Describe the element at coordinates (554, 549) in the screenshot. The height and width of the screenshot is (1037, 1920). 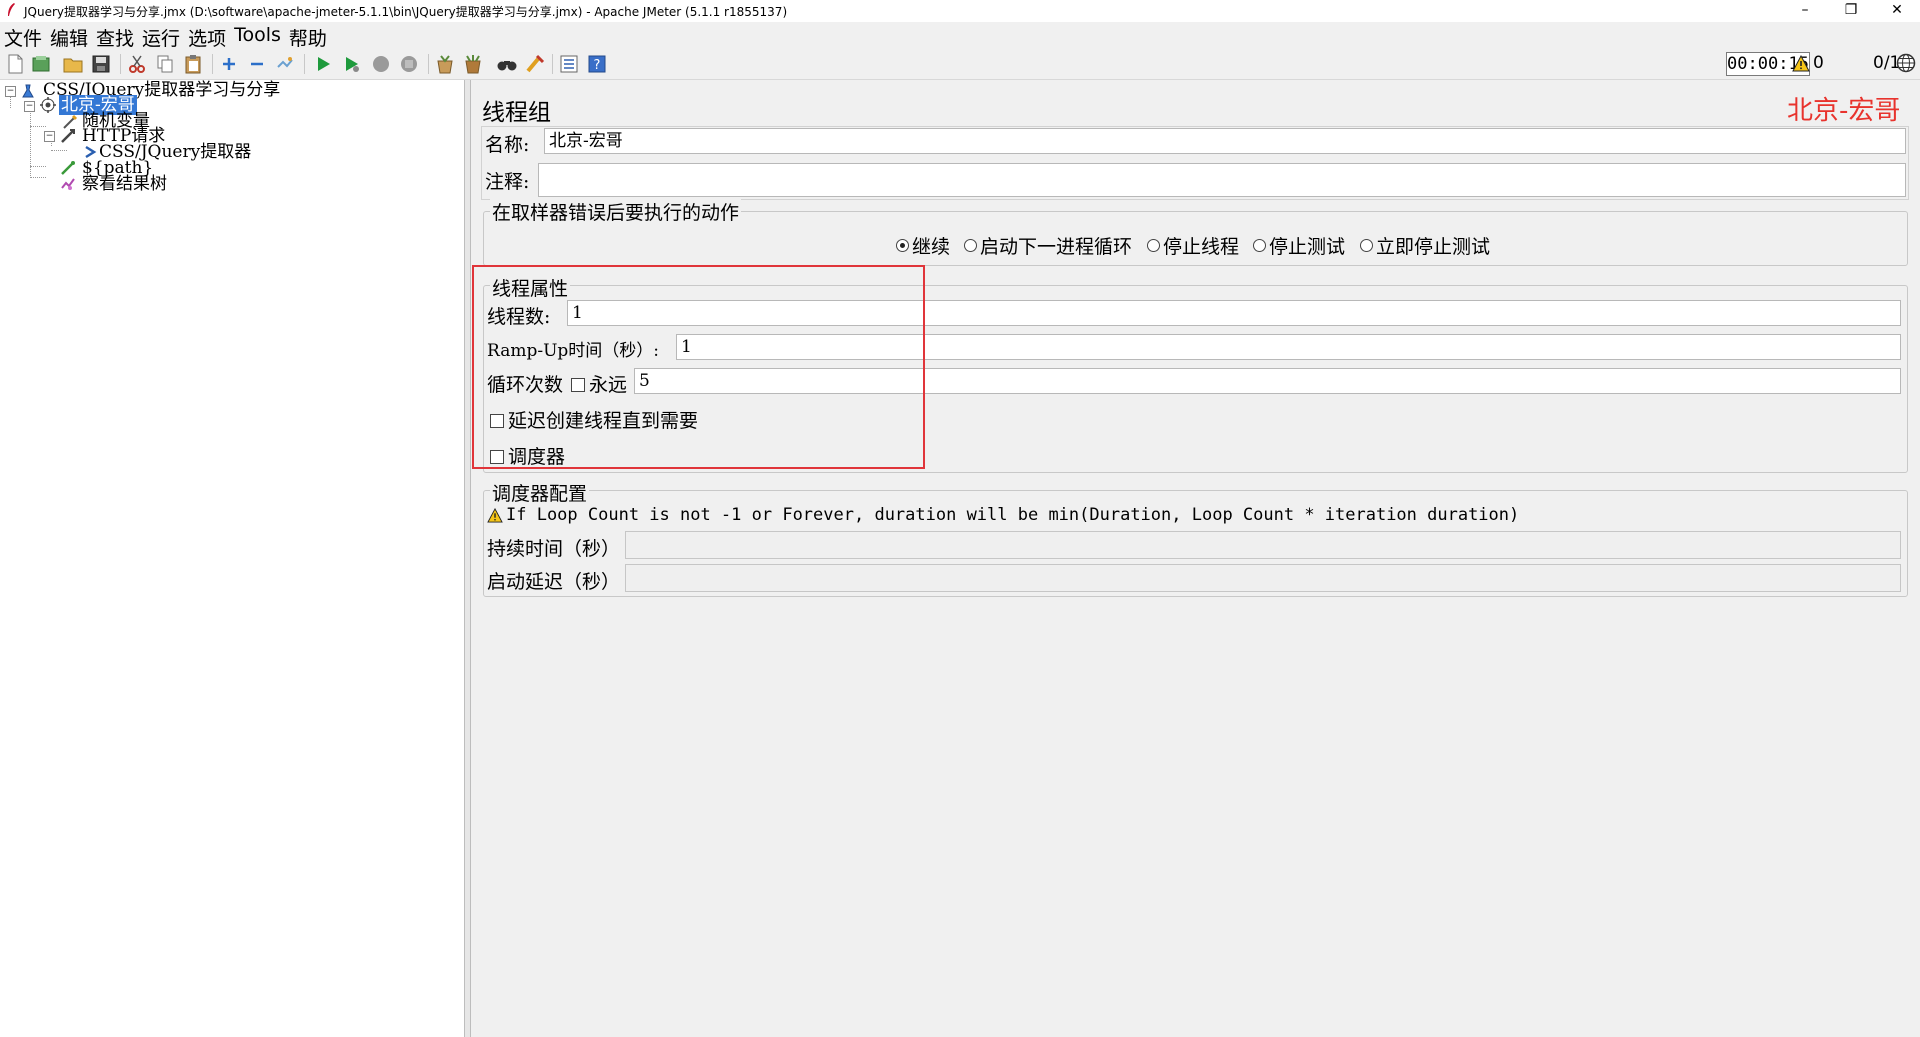
I see `duration-label: 持续时间（秒）` at that location.